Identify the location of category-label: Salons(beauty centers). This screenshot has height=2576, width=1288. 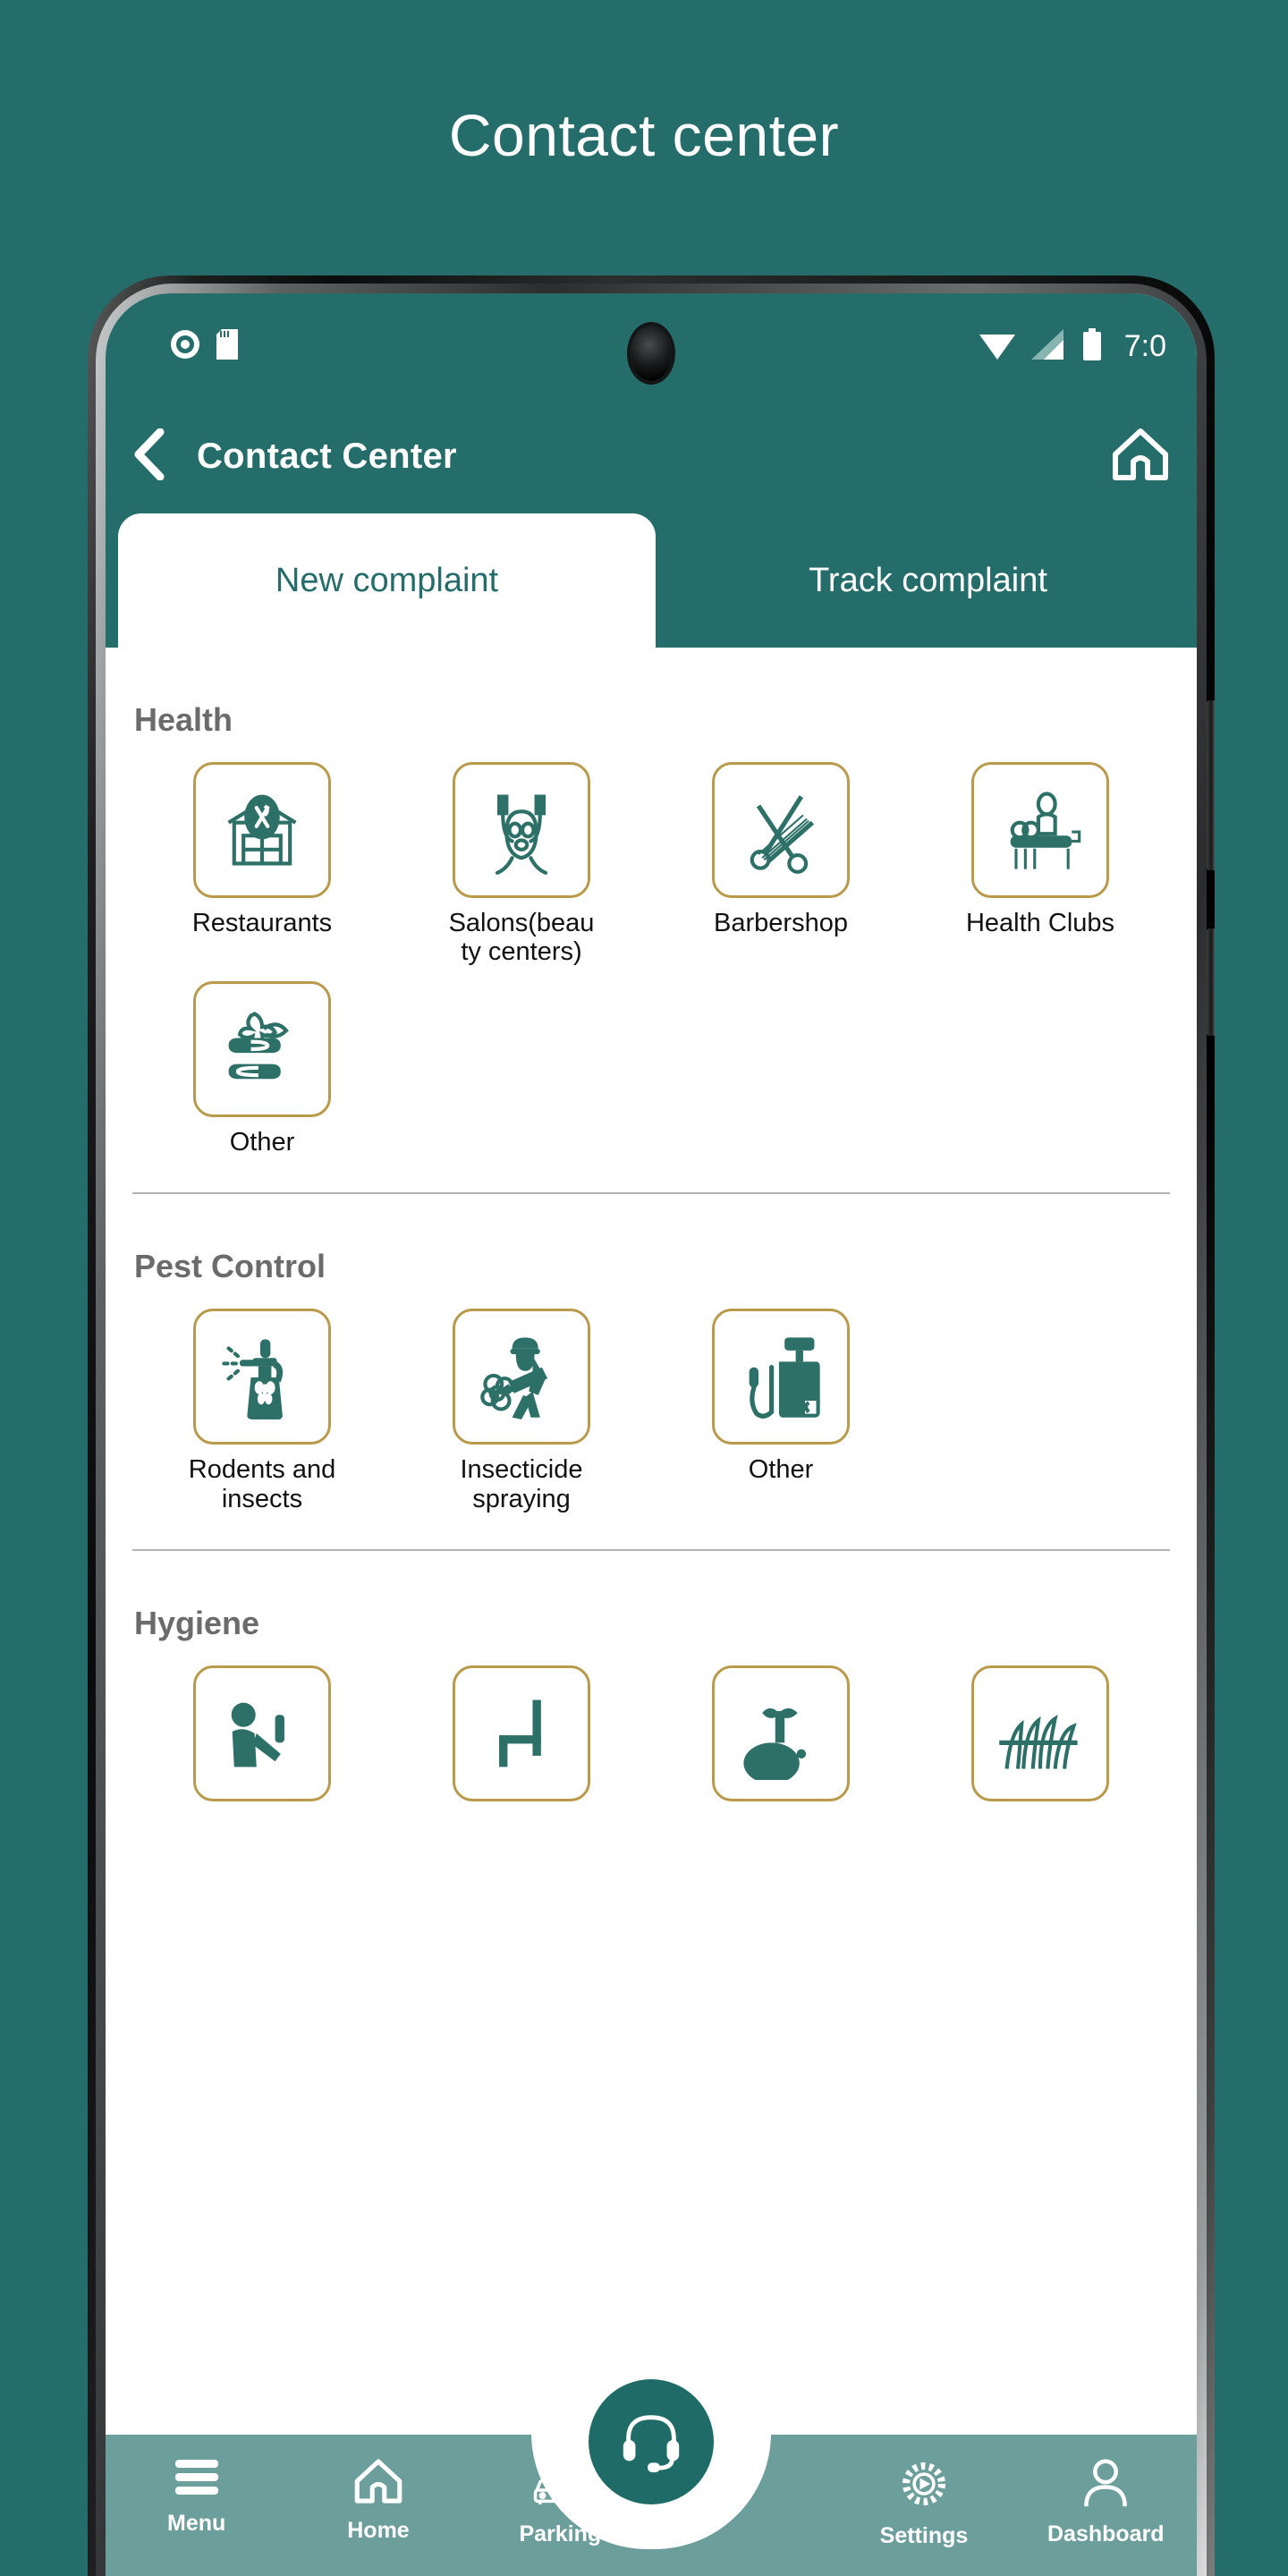
(521, 938).